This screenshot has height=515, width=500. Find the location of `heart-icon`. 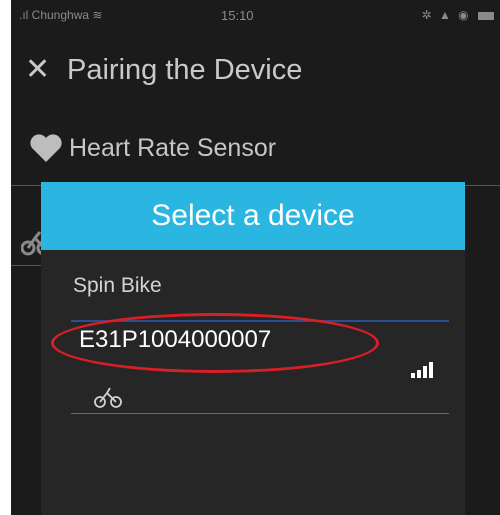

heart-icon is located at coordinates (46, 150).